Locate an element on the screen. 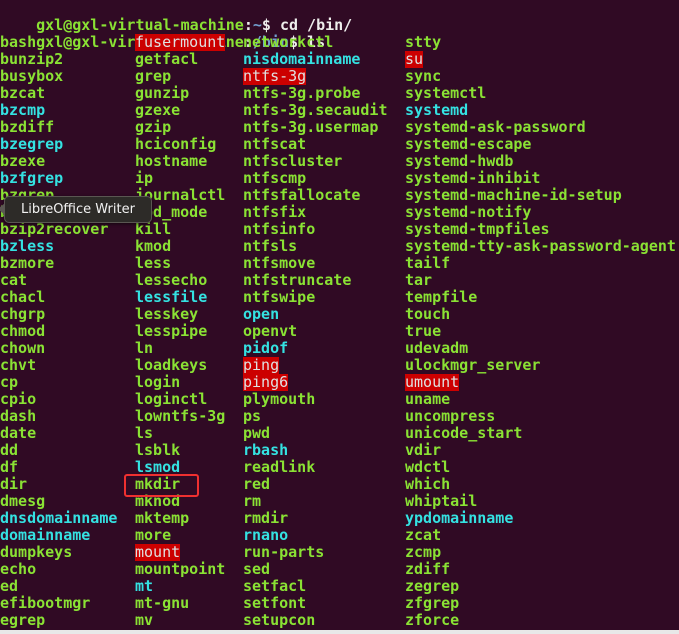  file-entry: su is located at coordinates (414, 59).